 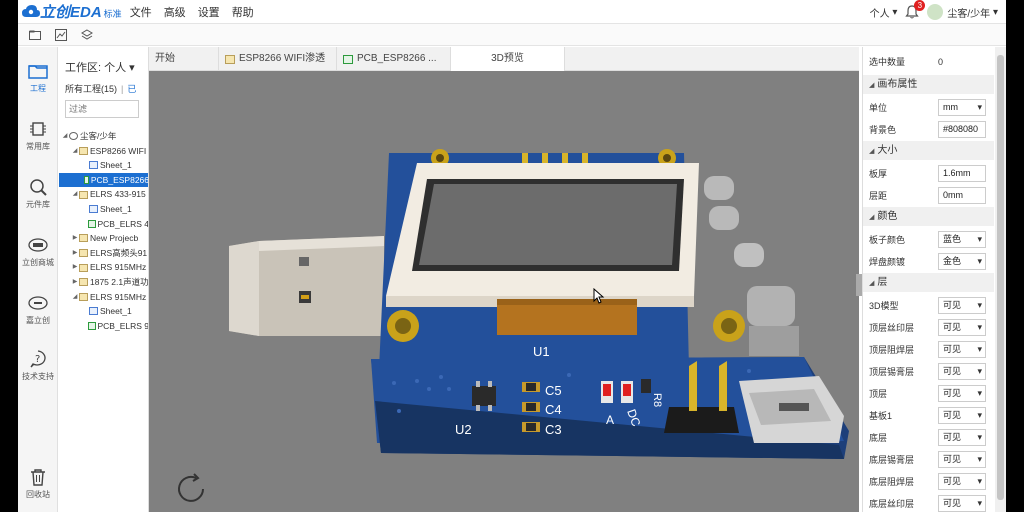 I want to click on reset-view-icon, so click(x=191, y=490).